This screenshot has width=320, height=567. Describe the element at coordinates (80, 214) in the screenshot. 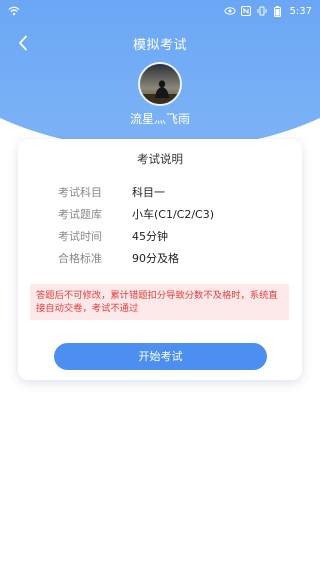

I see `info-label: 考试题库` at that location.